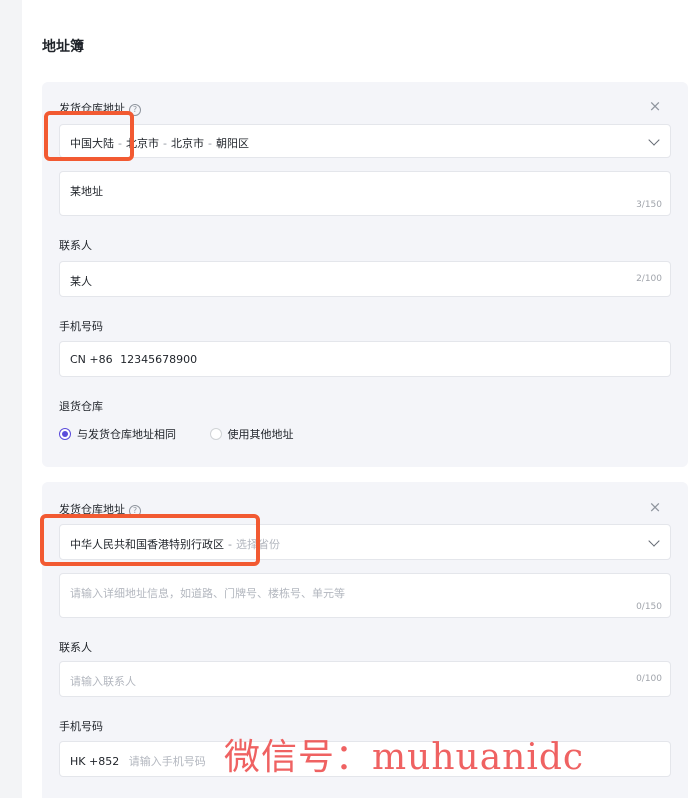 The height and width of the screenshot is (798, 698). What do you see at coordinates (365, 193) in the screenshot?
I see `address-input: 某地址 3/150` at bounding box center [365, 193].